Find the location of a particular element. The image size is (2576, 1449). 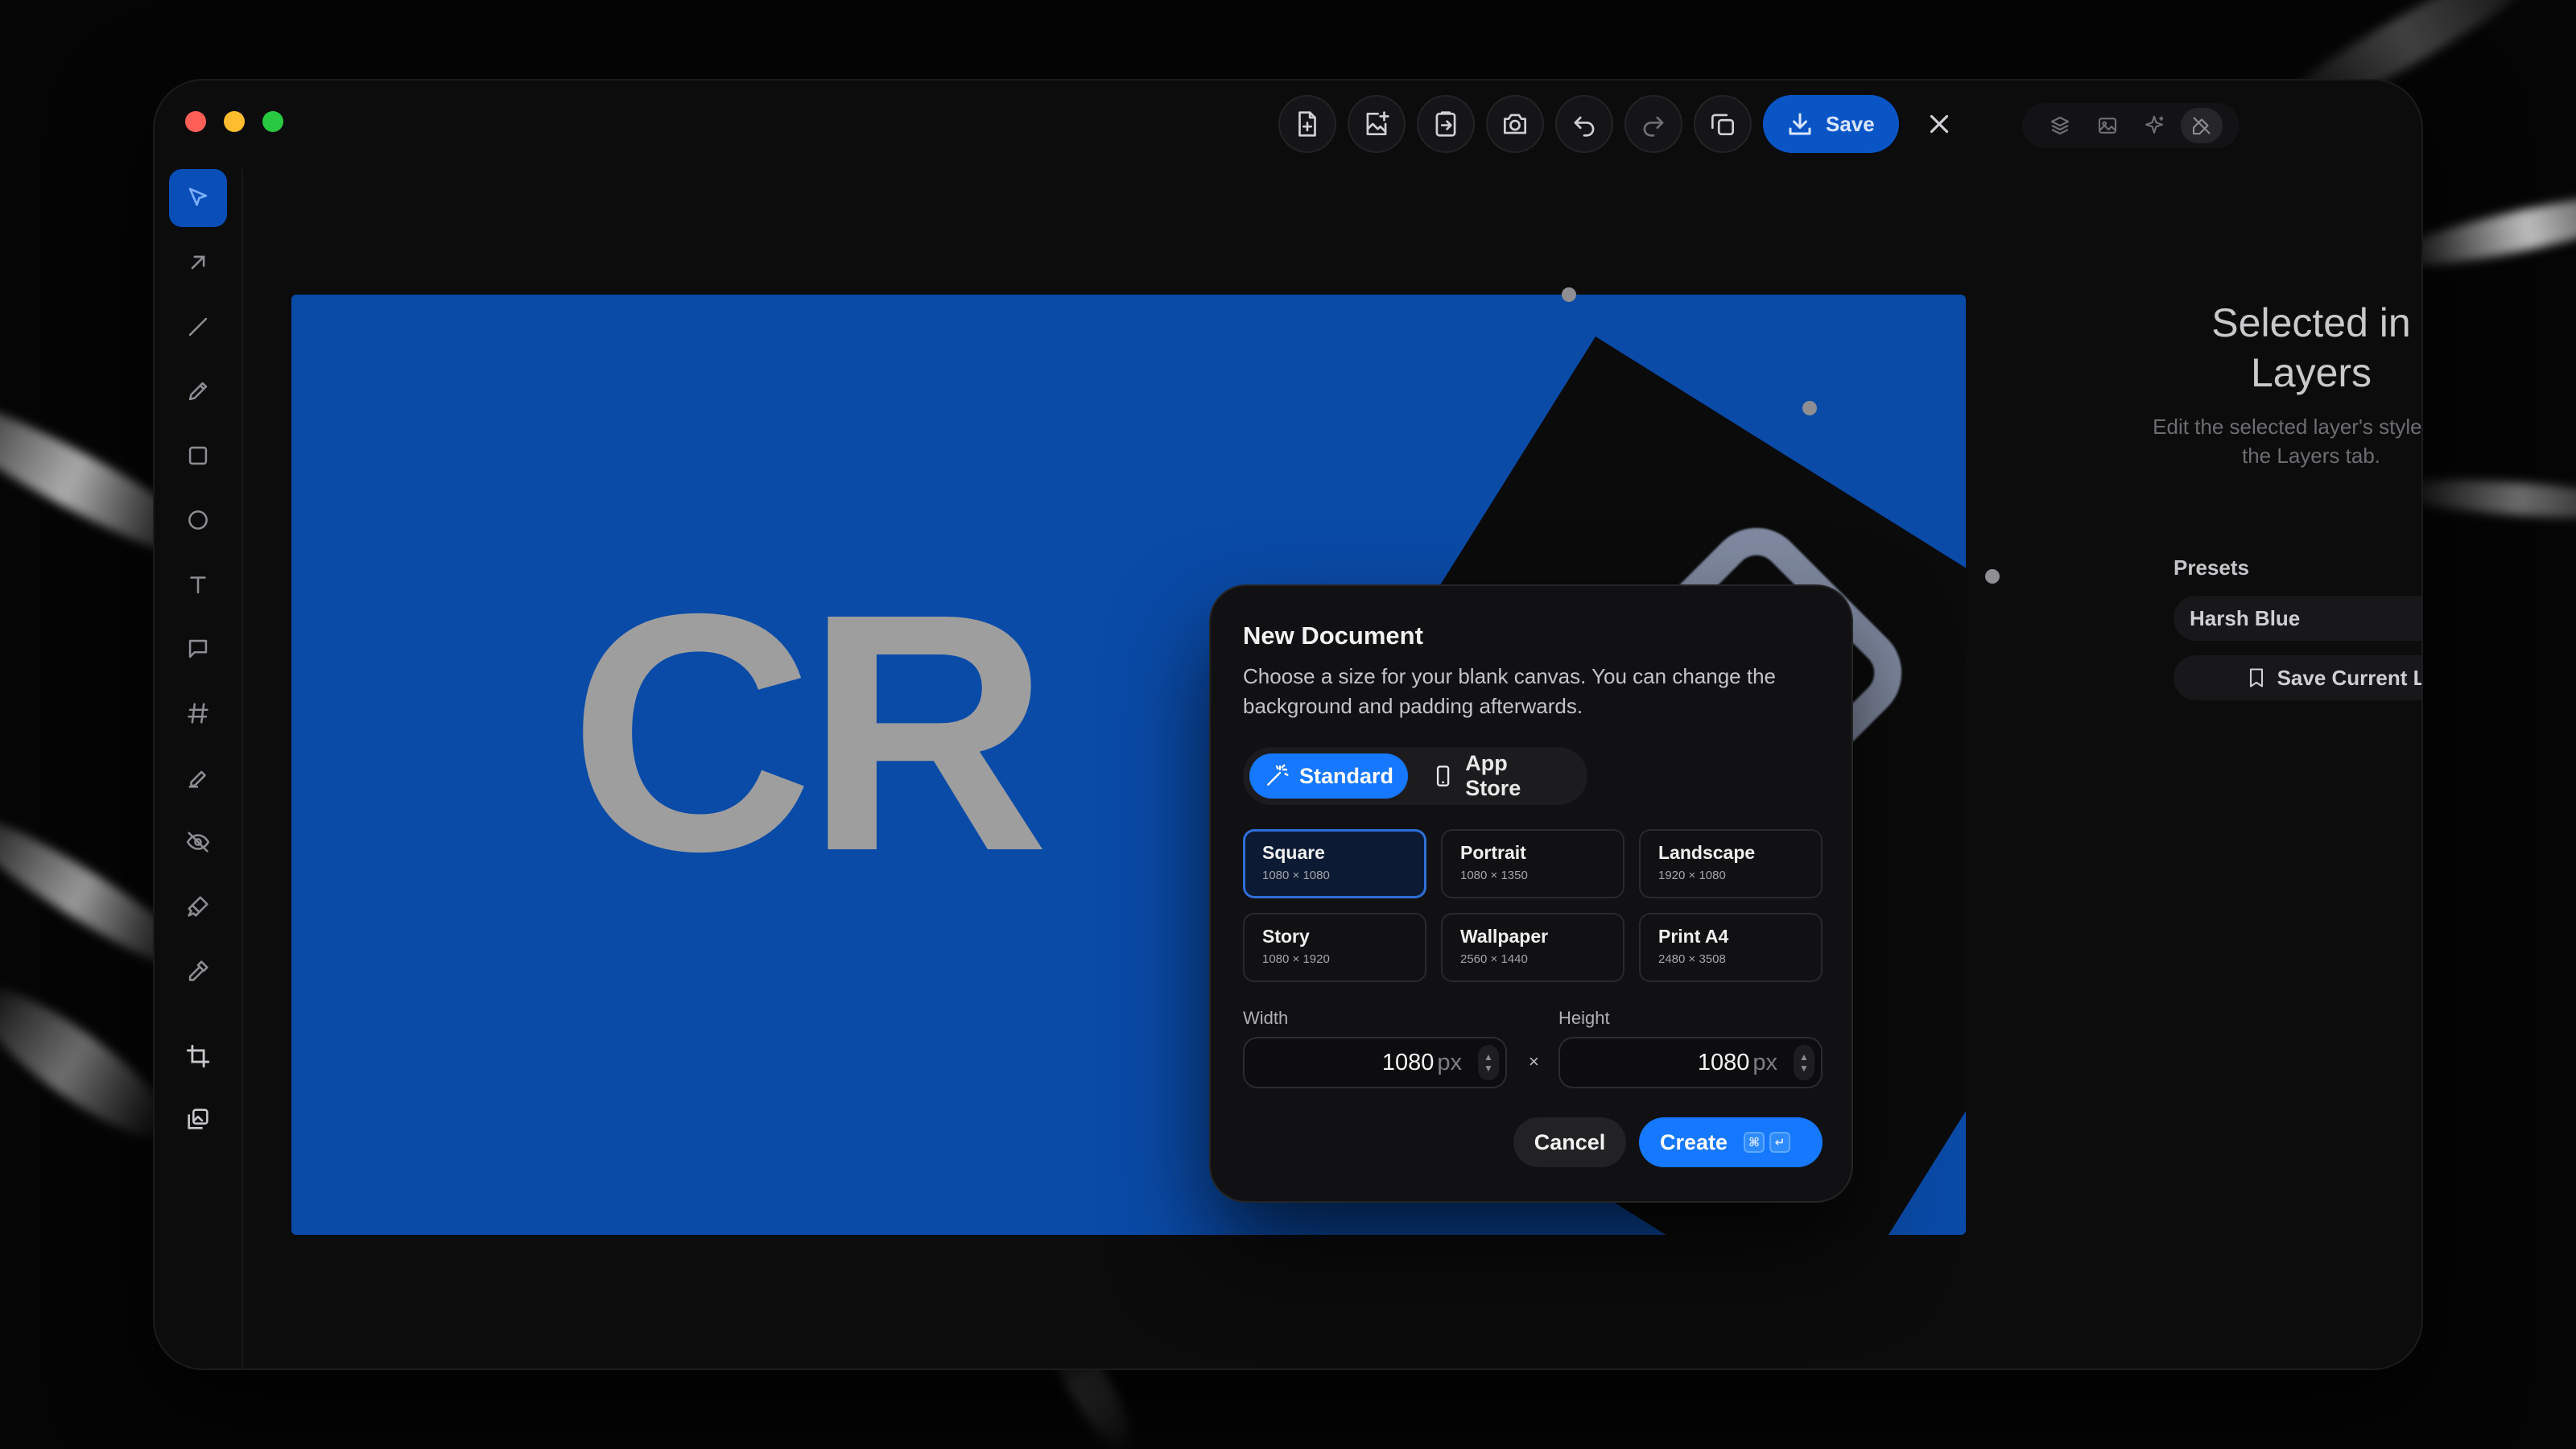

tool-insert-image is located at coordinates (198, 1119).